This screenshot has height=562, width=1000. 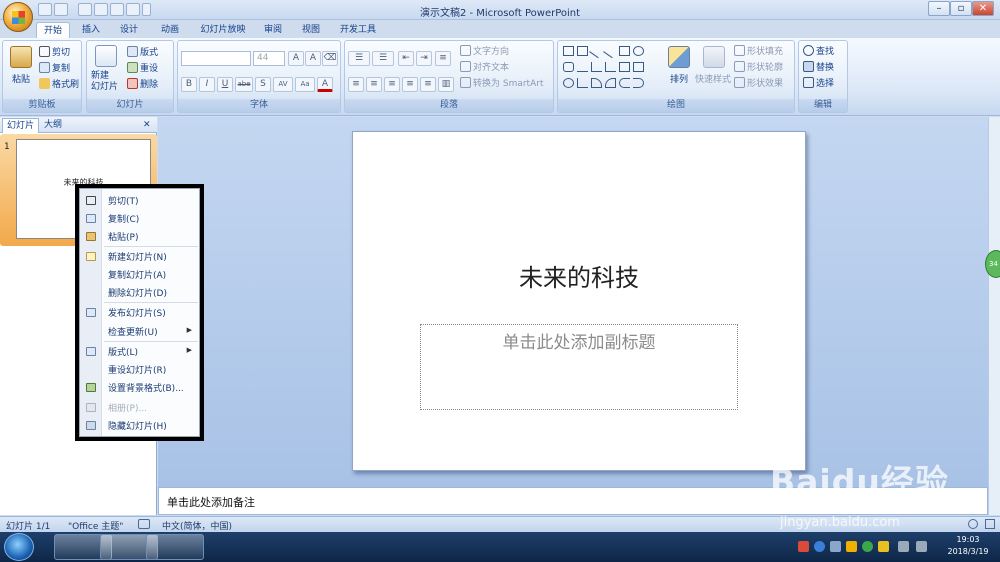 I want to click on columns-icon: ▥, so click(x=446, y=84).